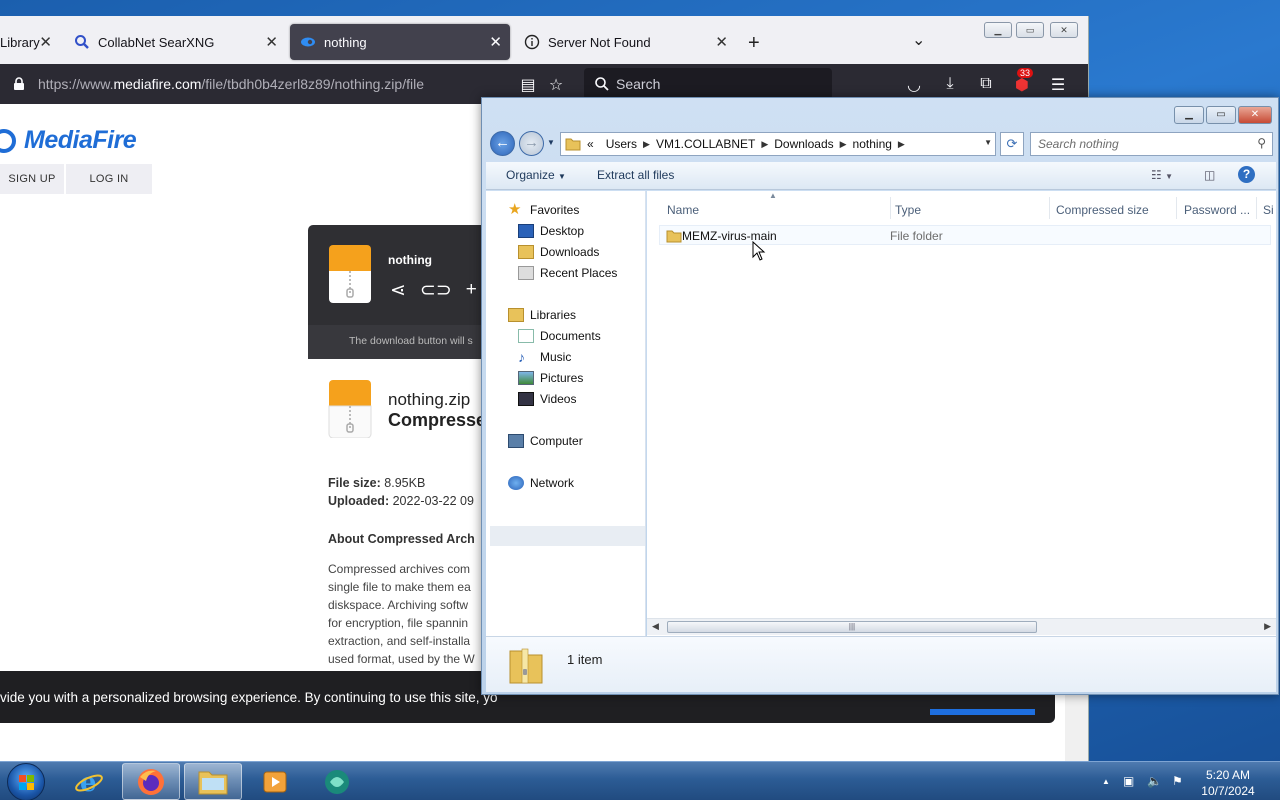  Describe the element at coordinates (76, 84) in the screenshot. I see `url-prefix: https://www.` at that location.